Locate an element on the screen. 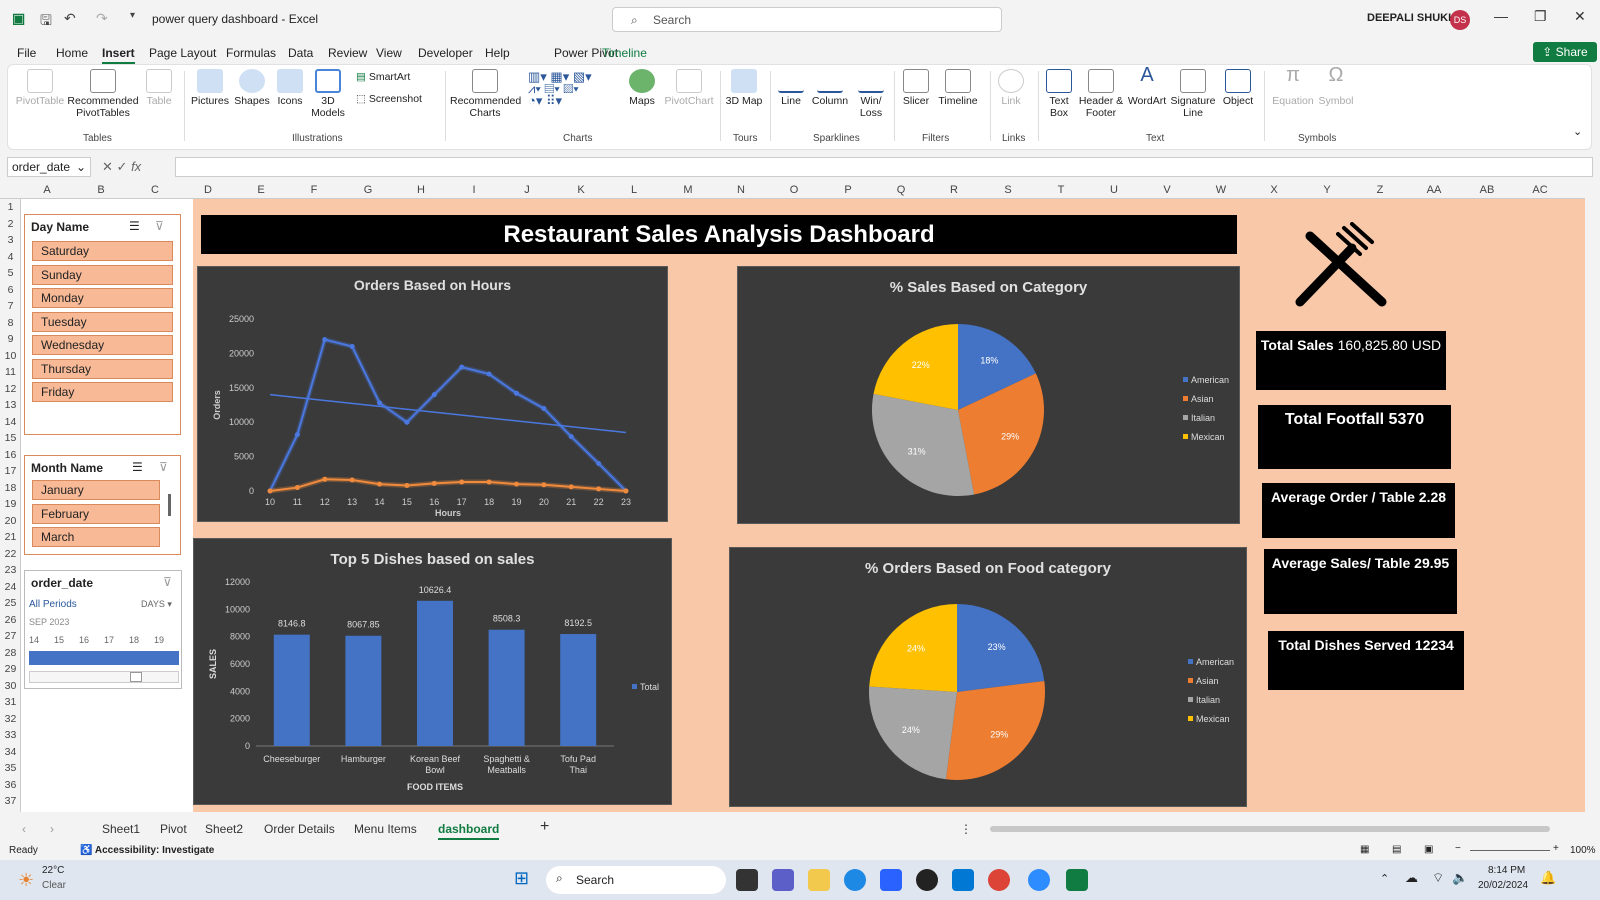 This screenshot has height=900, width=1600. slicer-item-friday: Friday is located at coordinates (102, 392).